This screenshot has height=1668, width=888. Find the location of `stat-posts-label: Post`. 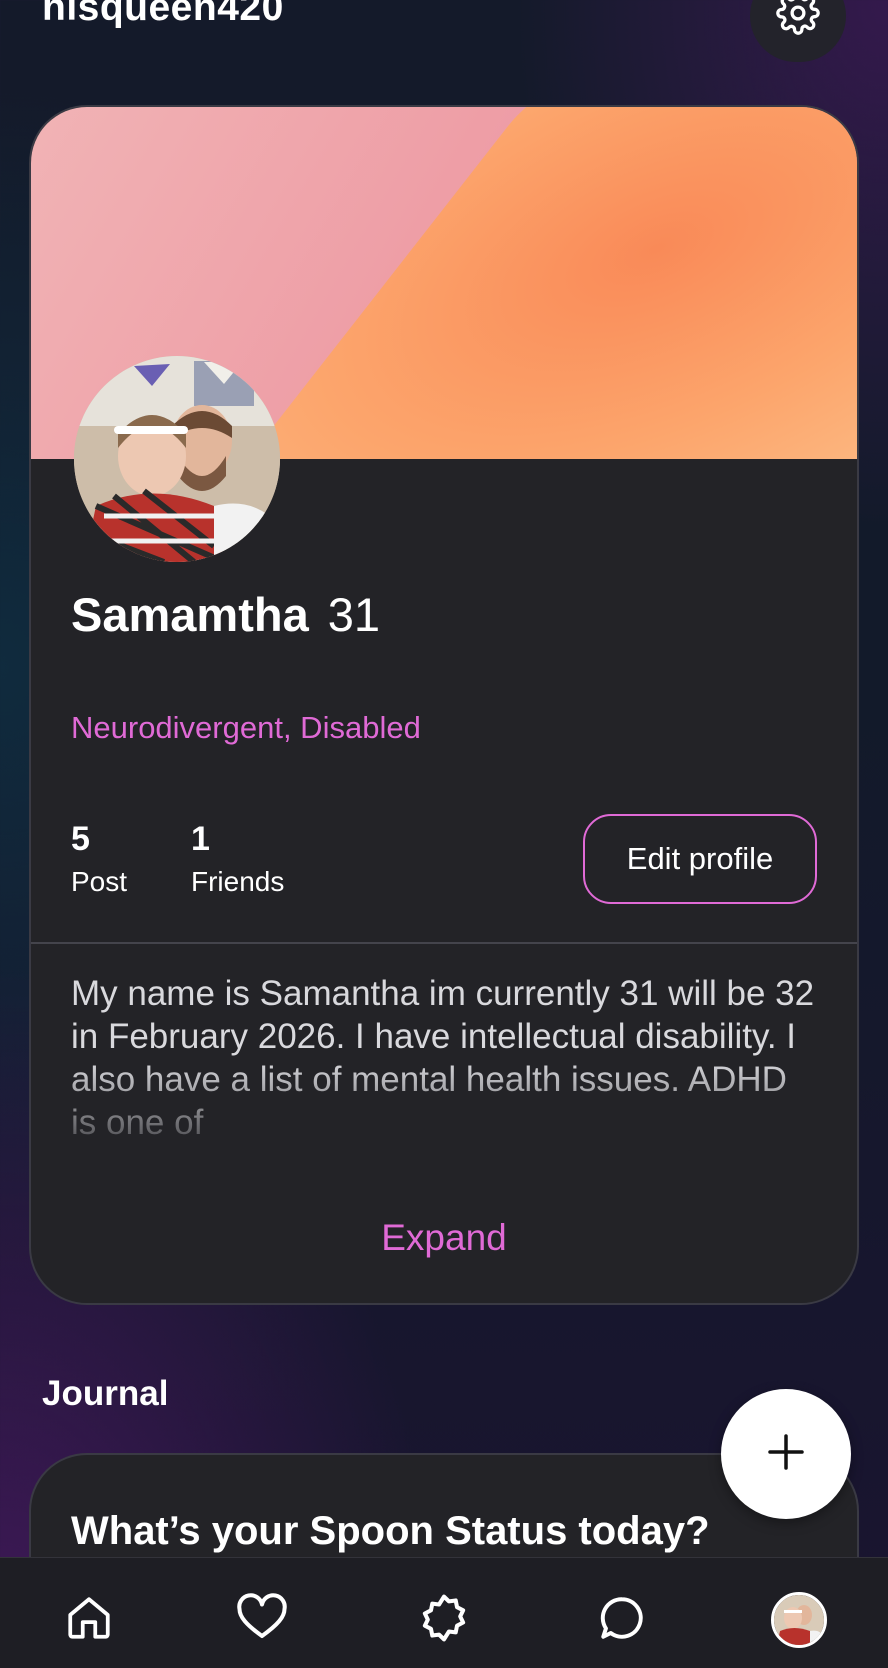

stat-posts-label: Post is located at coordinates (99, 881).